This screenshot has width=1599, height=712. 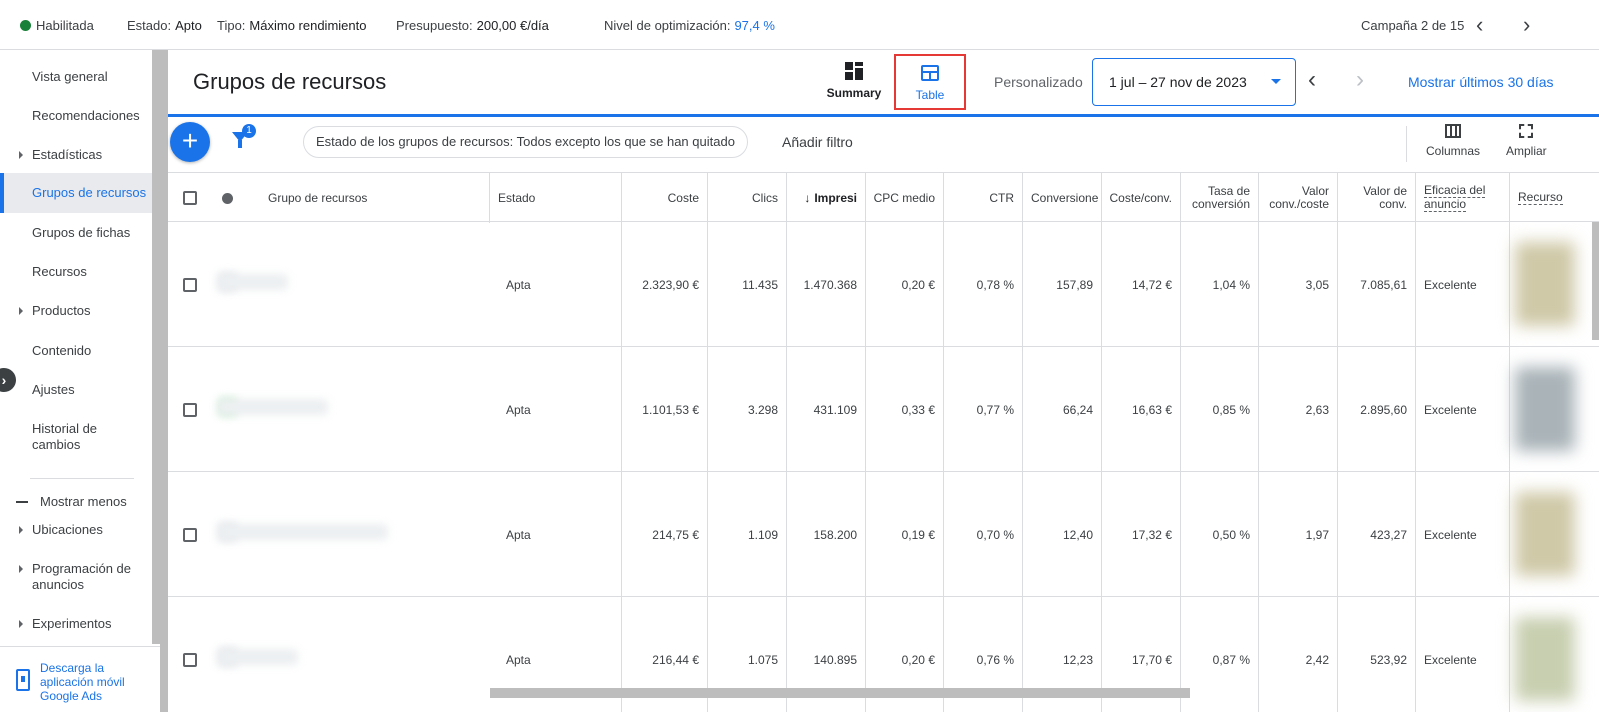 What do you see at coordinates (156, 347) in the screenshot?
I see `sidebar-scrollbar` at bounding box center [156, 347].